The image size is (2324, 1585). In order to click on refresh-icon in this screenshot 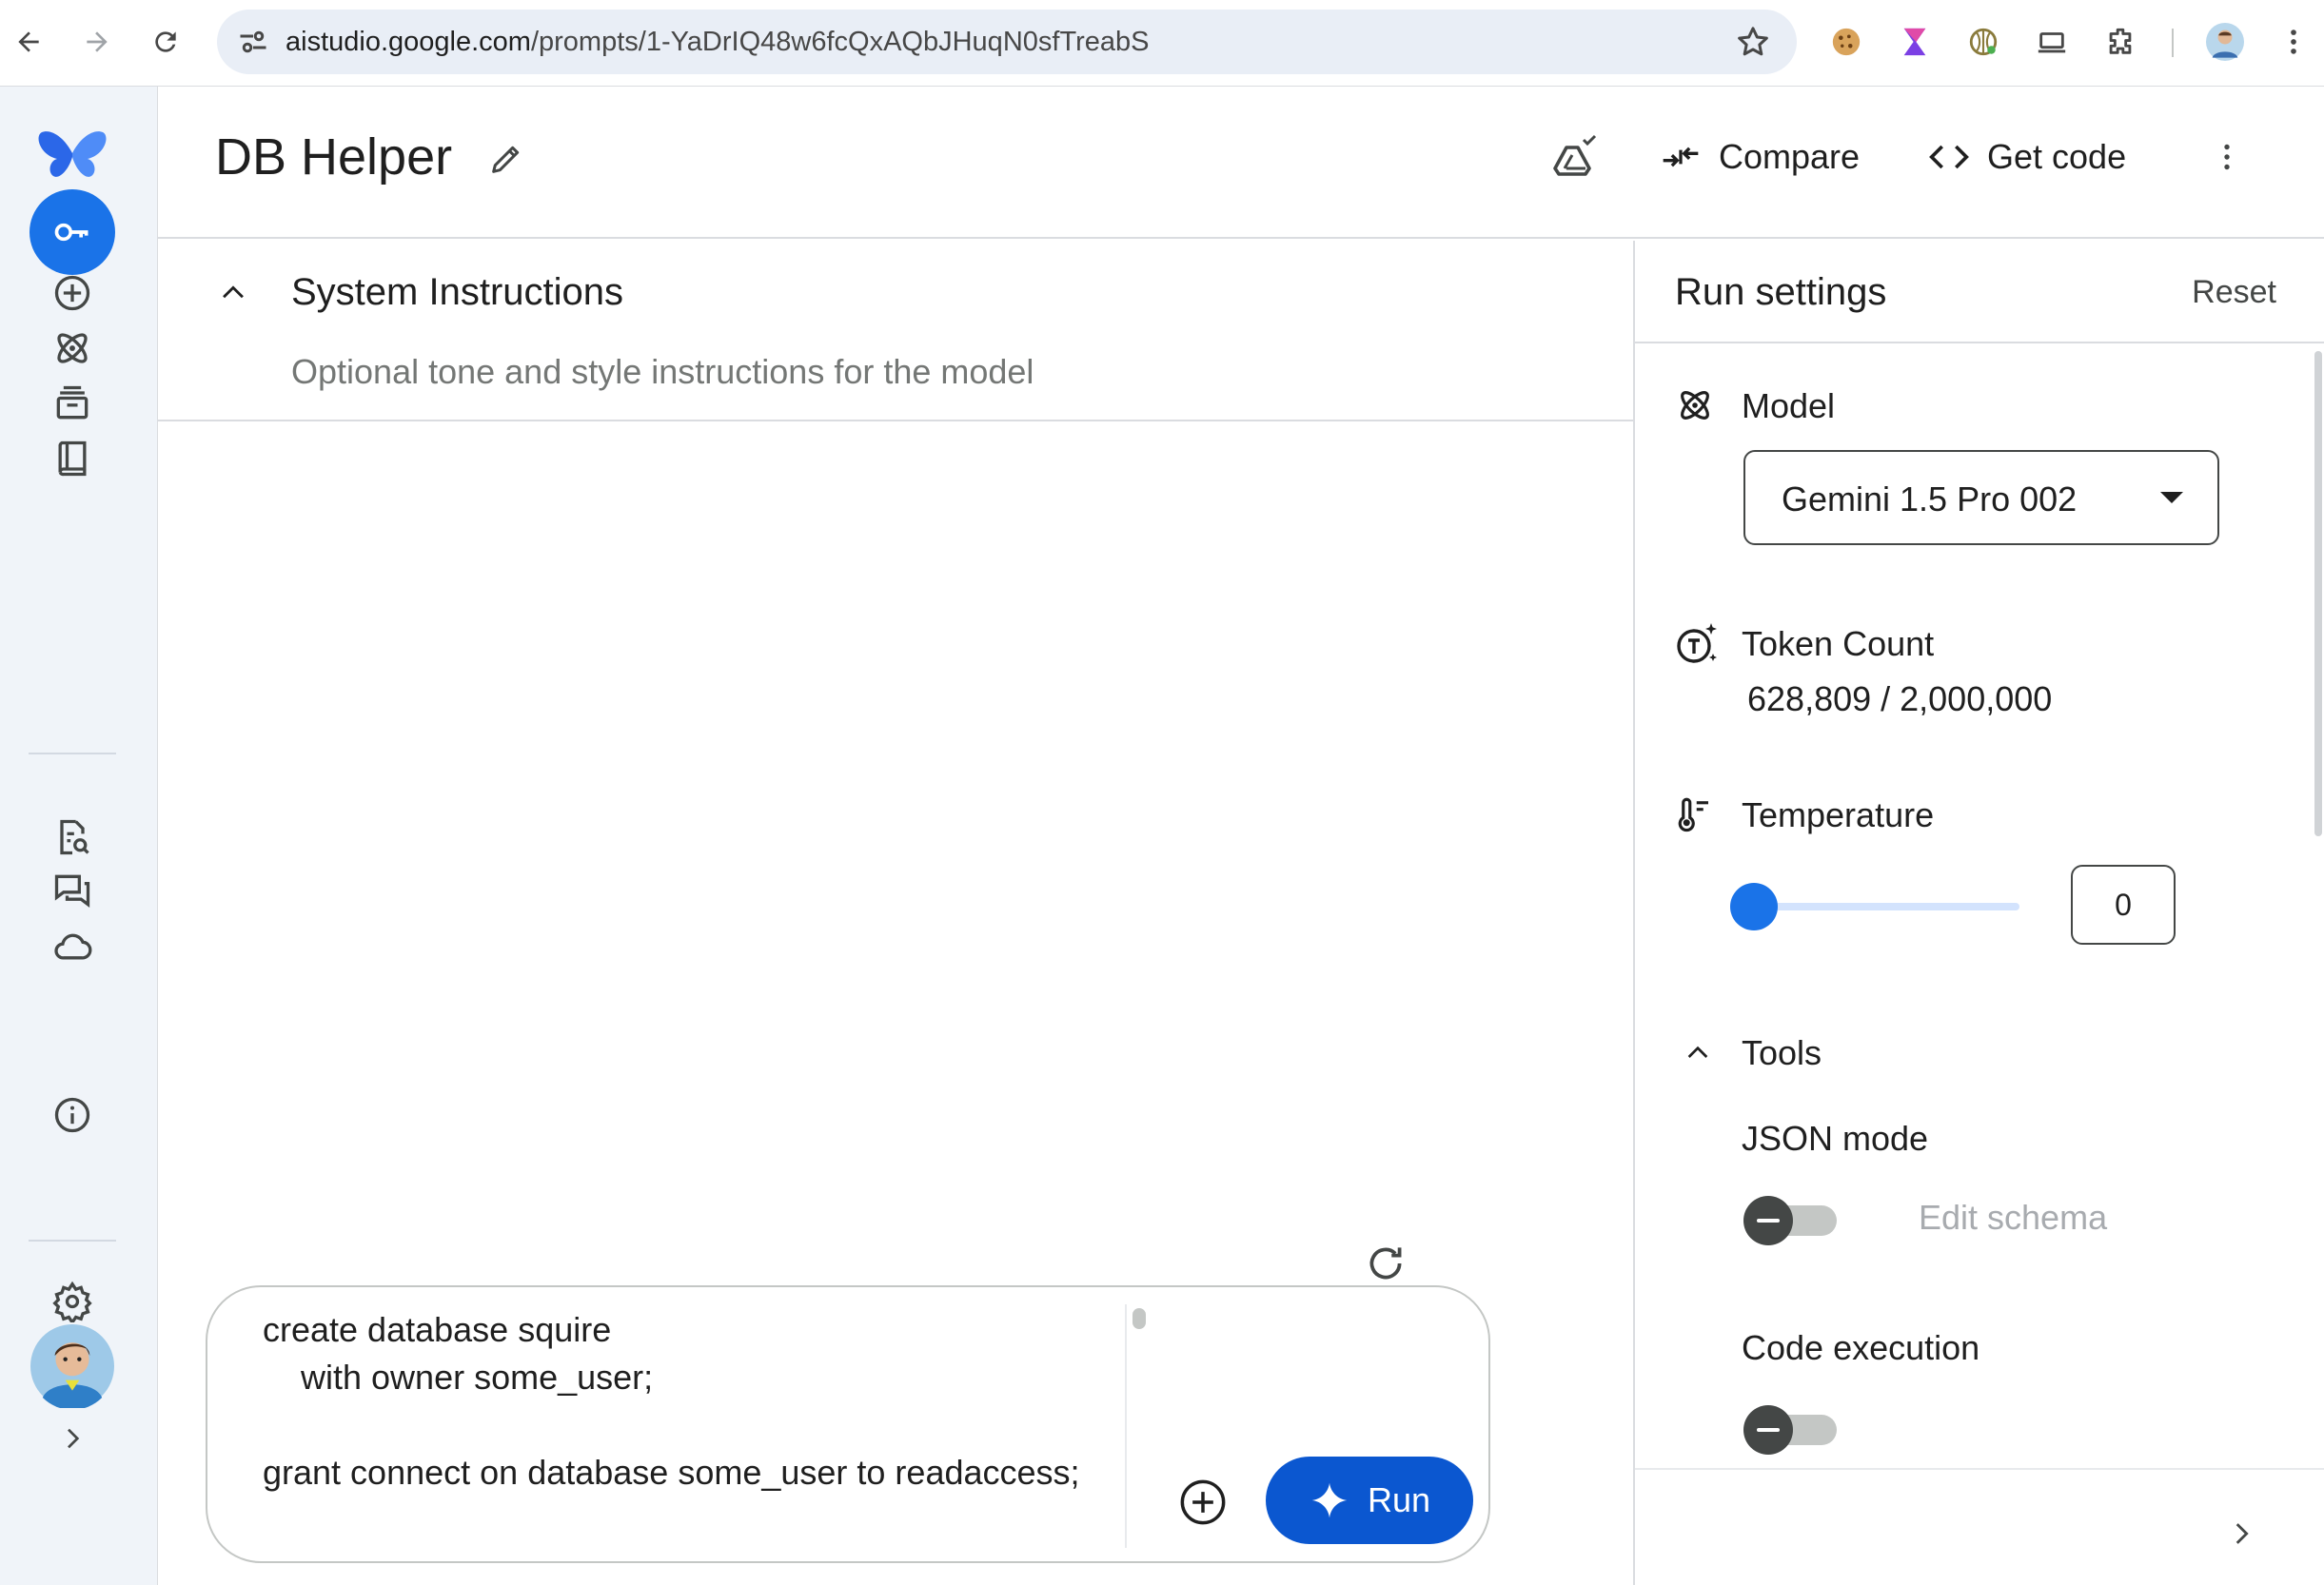, I will do `click(1386, 1263)`.